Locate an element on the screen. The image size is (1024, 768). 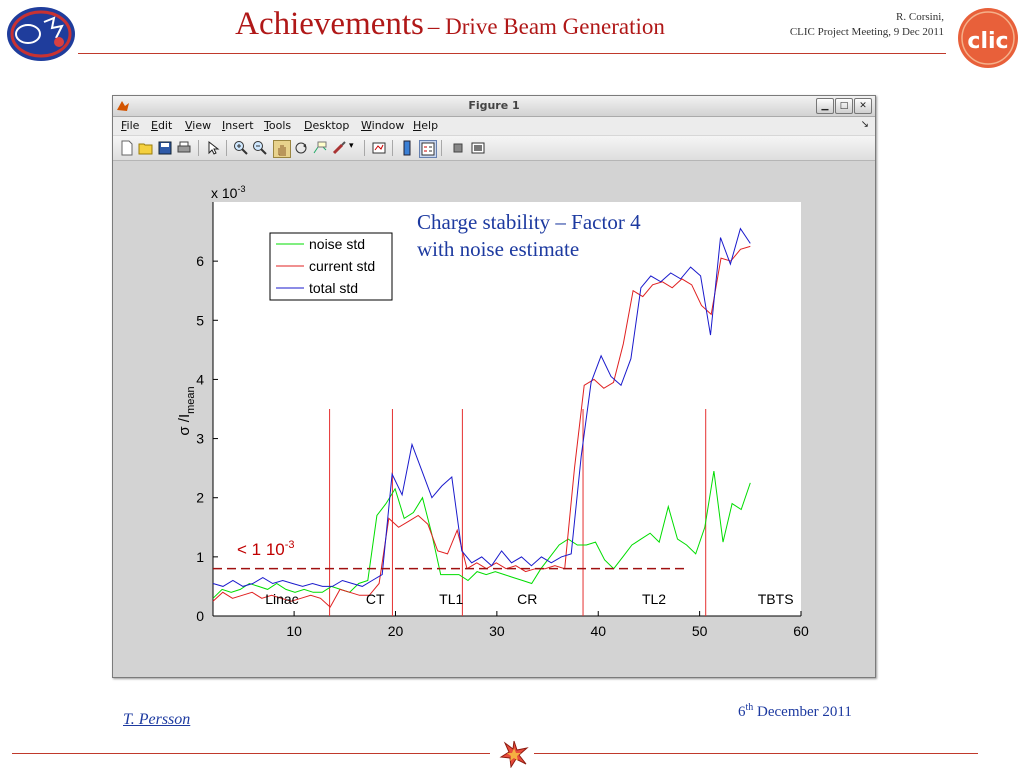
x-tick-label: 60 is located at coordinates (801, 631).